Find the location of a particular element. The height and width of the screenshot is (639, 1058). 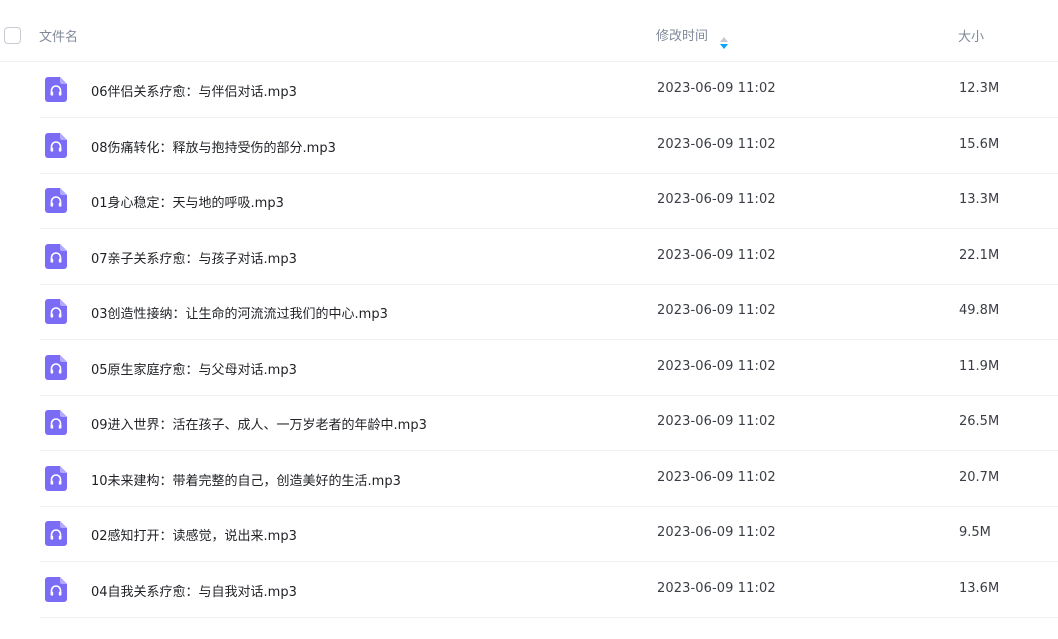

column-header-name: 文件名 is located at coordinates (58, 35).